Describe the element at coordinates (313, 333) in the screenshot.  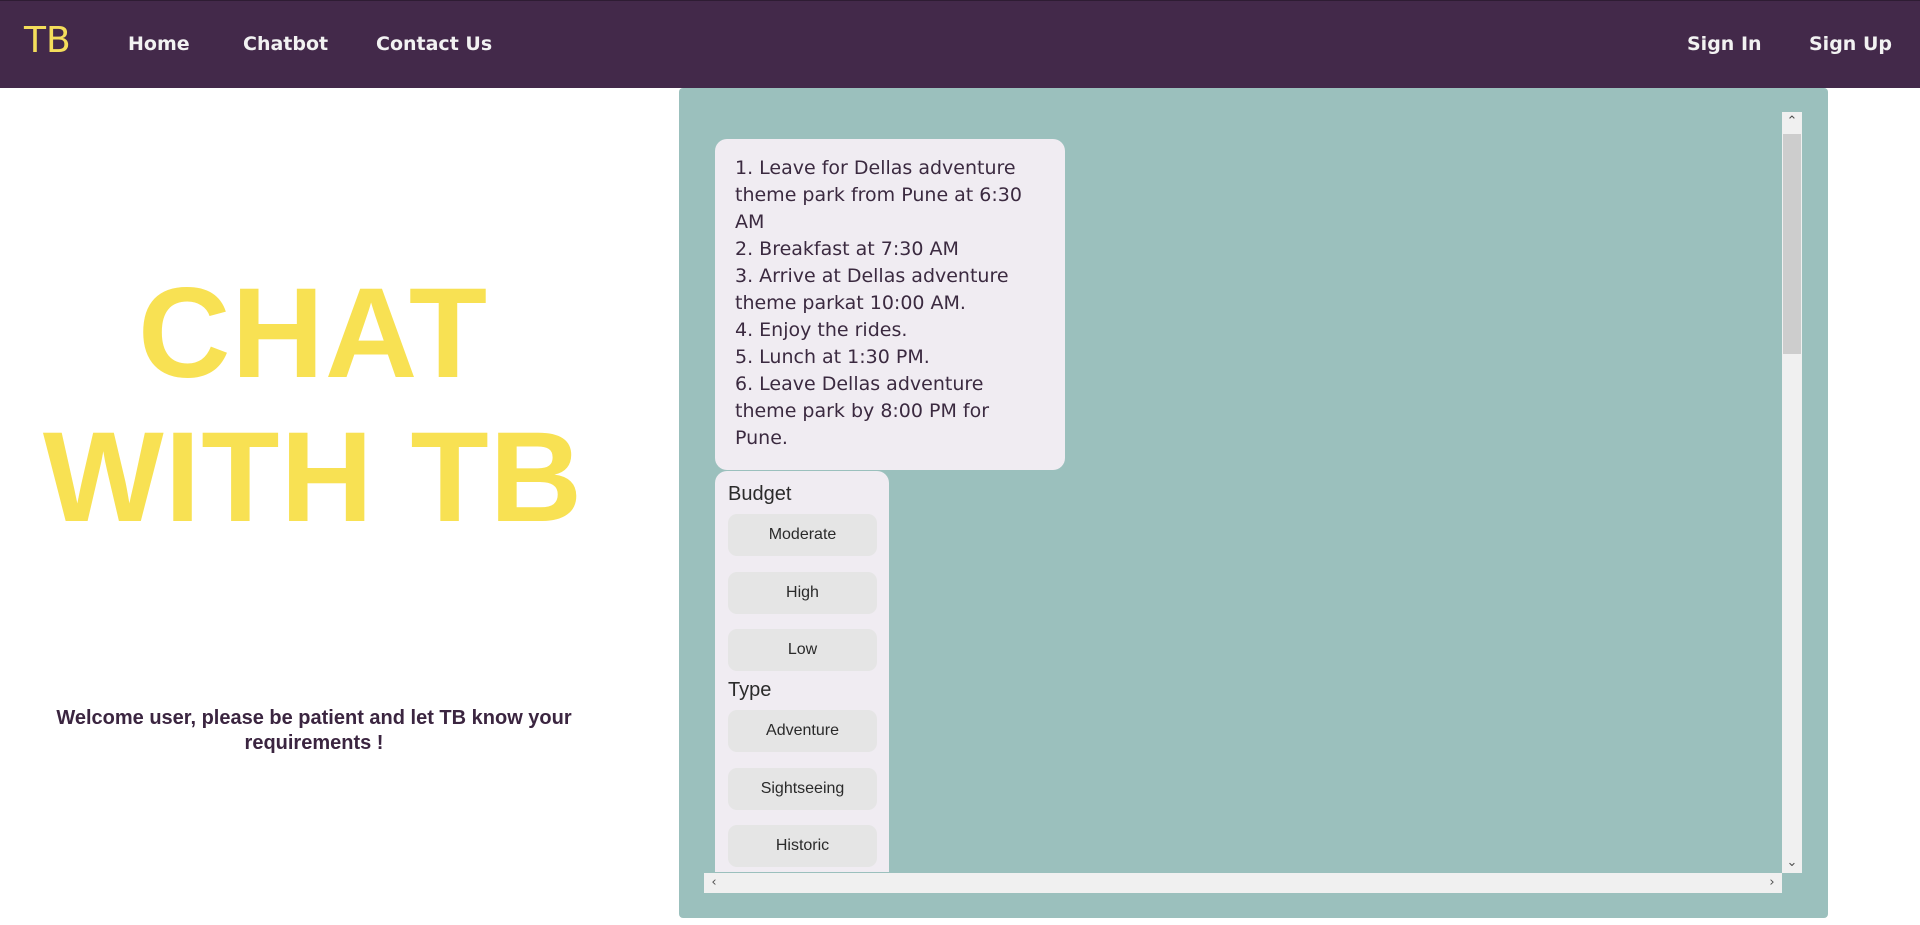
I see `hero-title-line-1: CHAT` at that location.